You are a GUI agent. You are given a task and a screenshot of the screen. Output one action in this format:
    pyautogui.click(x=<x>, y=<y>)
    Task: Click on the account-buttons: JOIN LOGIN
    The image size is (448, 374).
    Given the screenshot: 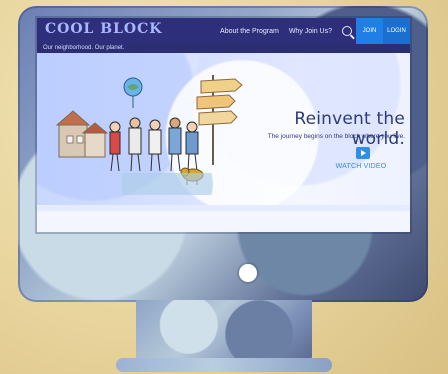 What is the action you would take?
    pyautogui.click(x=383, y=31)
    